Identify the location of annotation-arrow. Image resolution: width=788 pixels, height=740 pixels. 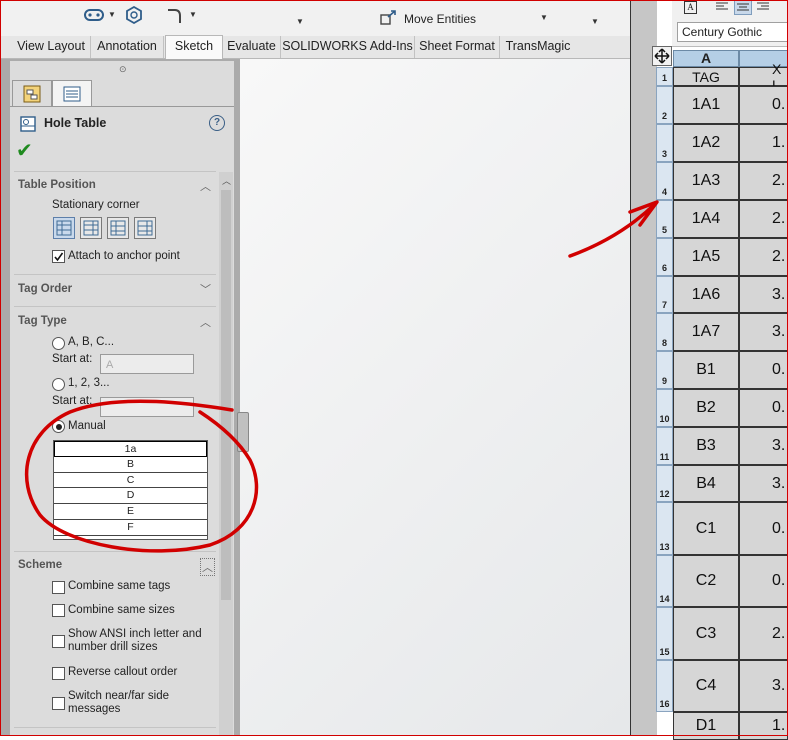
(612, 230).